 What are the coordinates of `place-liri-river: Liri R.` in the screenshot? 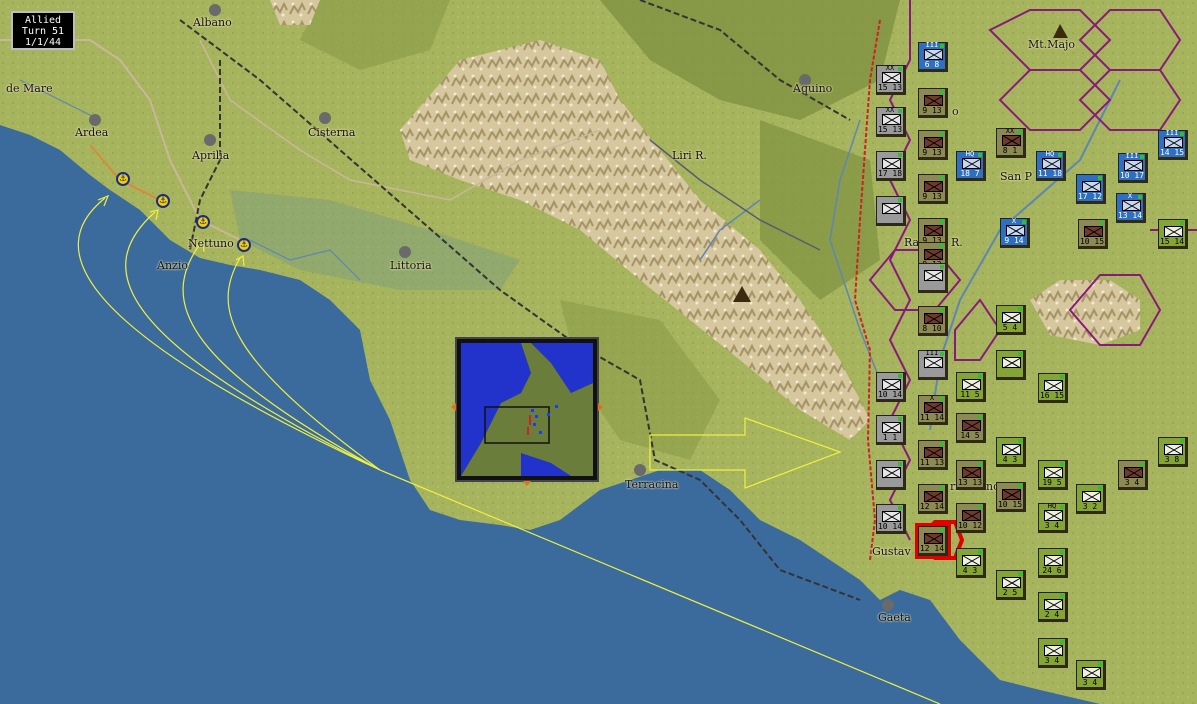 It's located at (689, 155).